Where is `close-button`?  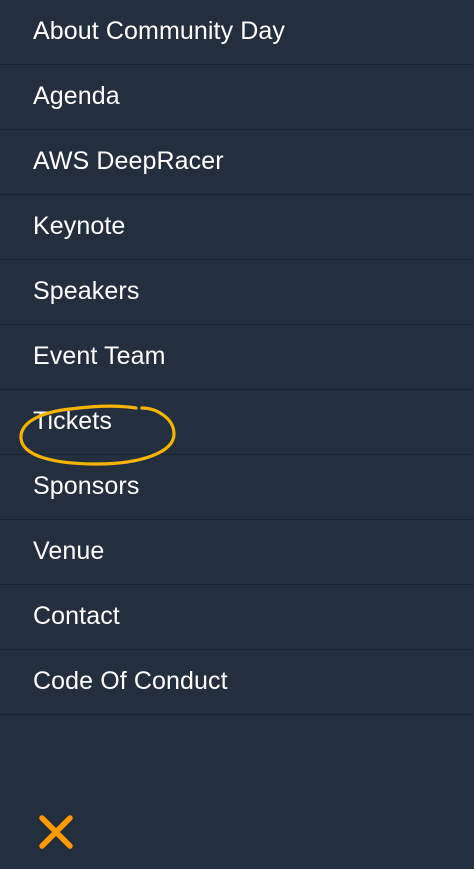
close-button is located at coordinates (56, 832).